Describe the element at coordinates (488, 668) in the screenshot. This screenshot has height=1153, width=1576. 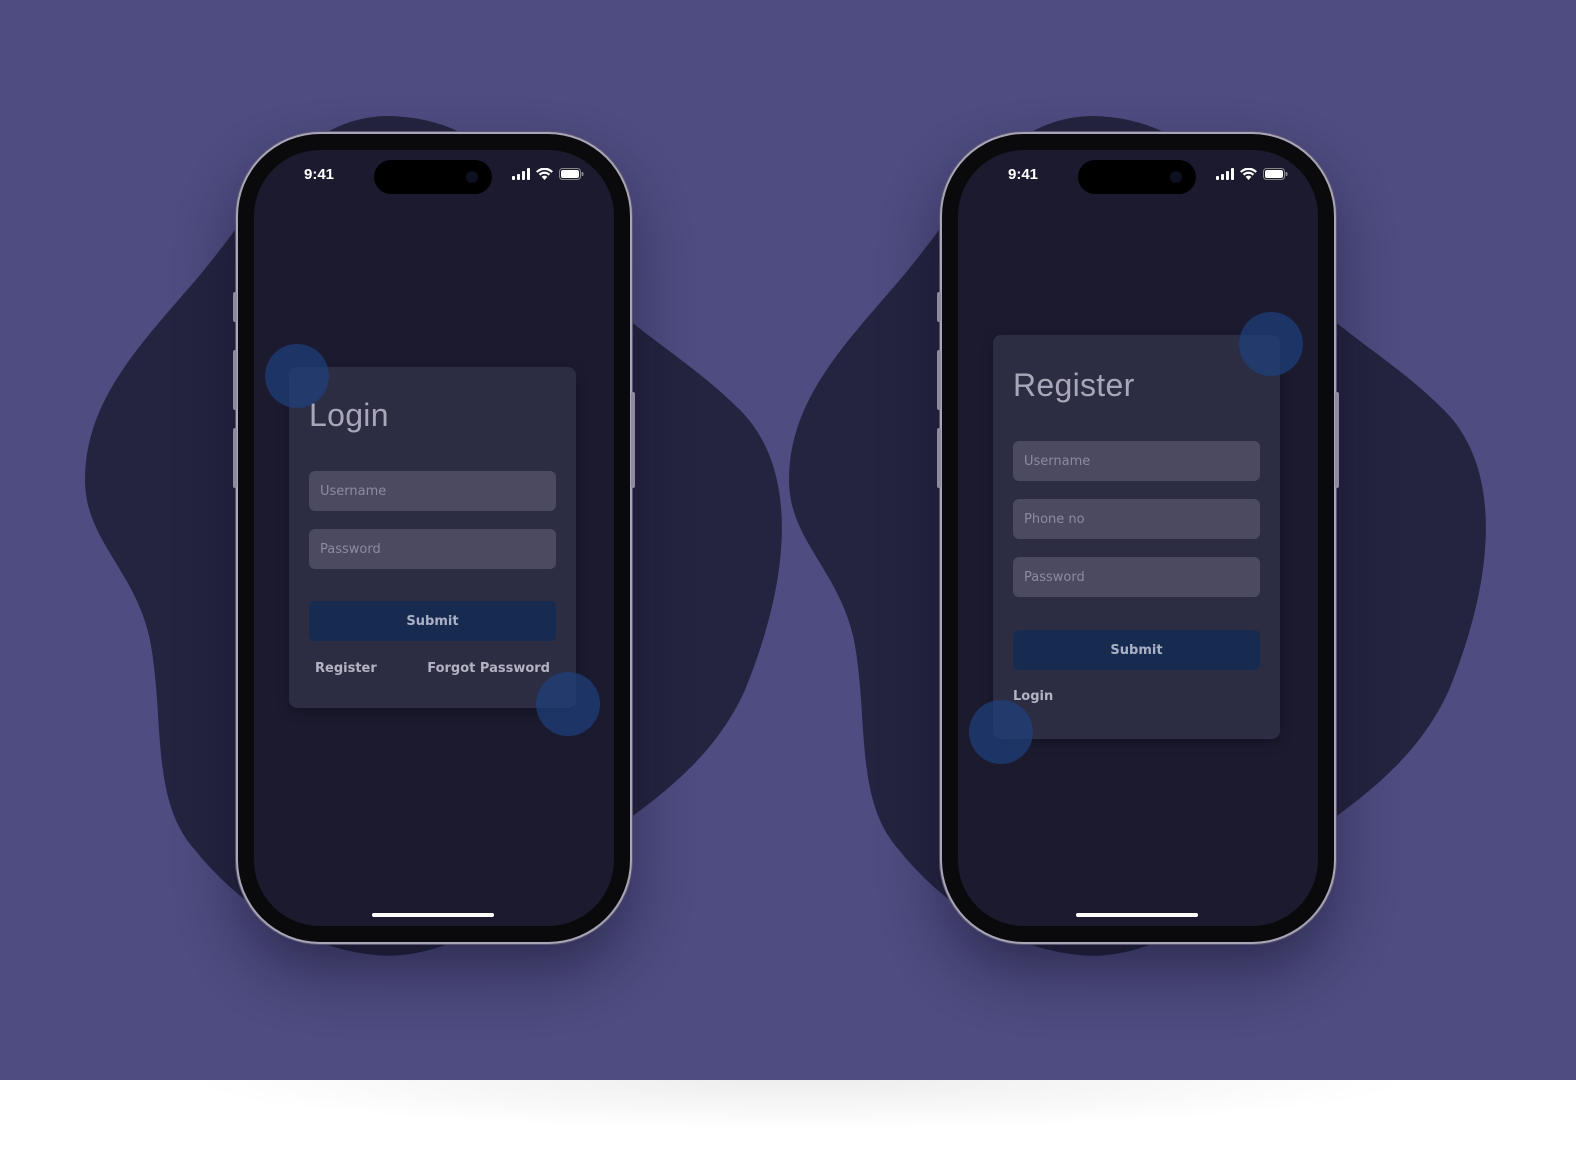
I see `forgot-password-link: Forgot Password` at that location.